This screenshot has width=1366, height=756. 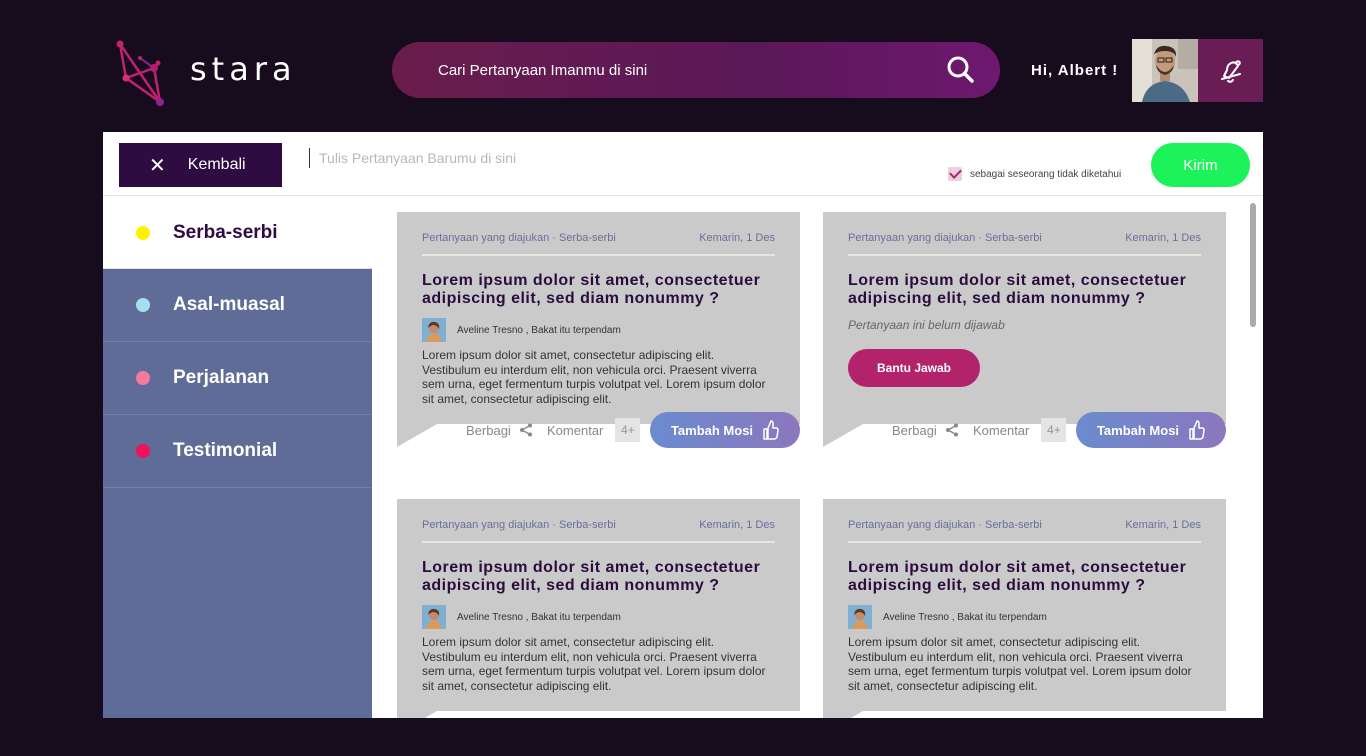 What do you see at coordinates (955, 174) in the screenshot?
I see `anonymous-checkbox` at bounding box center [955, 174].